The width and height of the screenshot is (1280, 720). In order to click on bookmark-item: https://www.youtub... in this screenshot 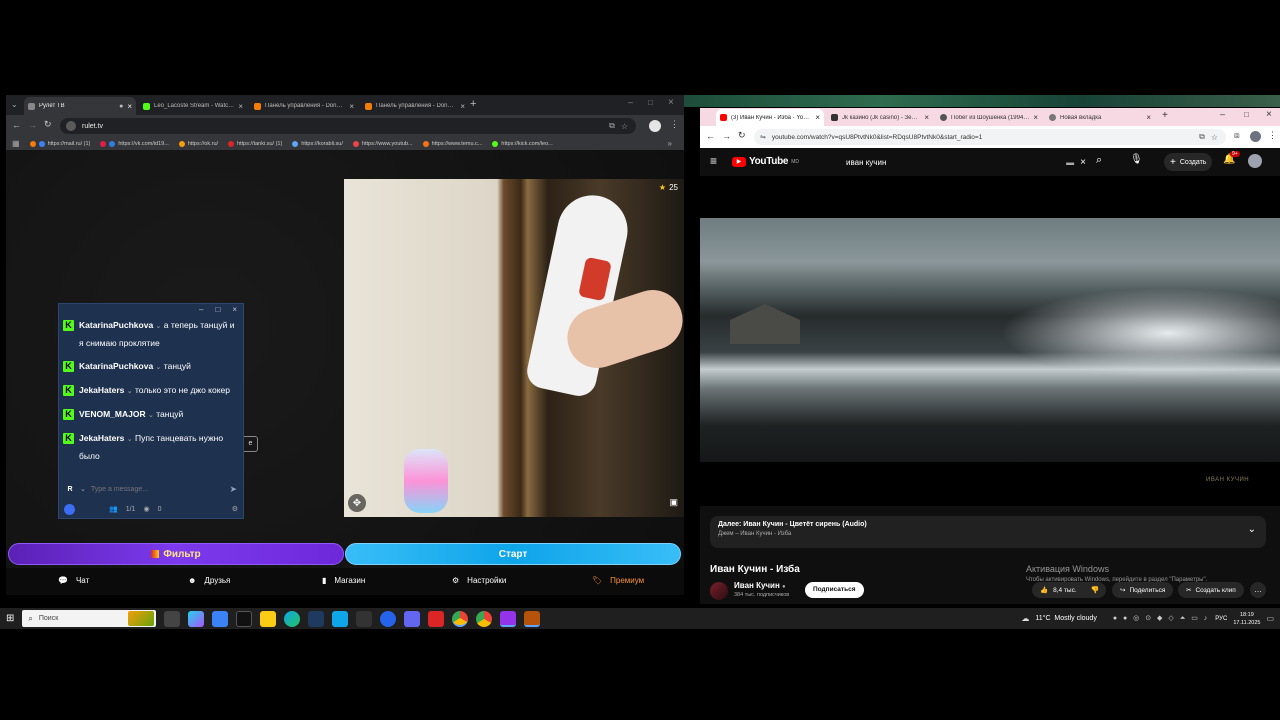, I will do `click(382, 143)`.